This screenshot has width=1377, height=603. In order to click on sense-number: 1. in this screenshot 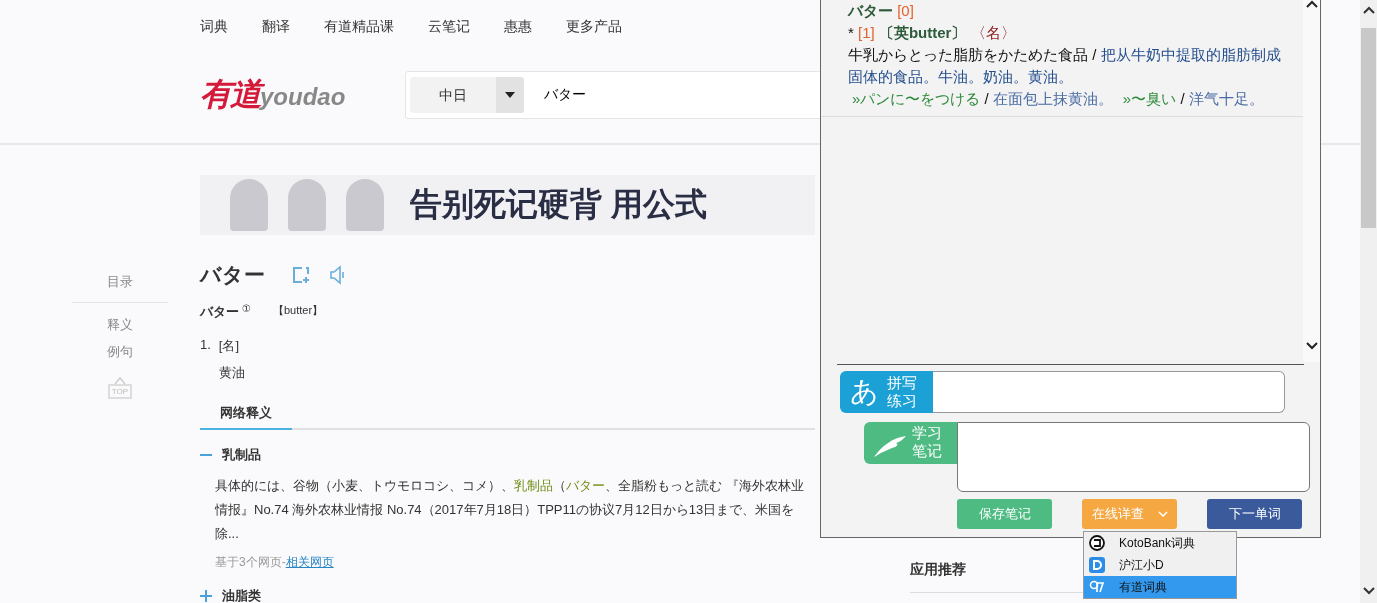, I will do `click(205, 345)`.